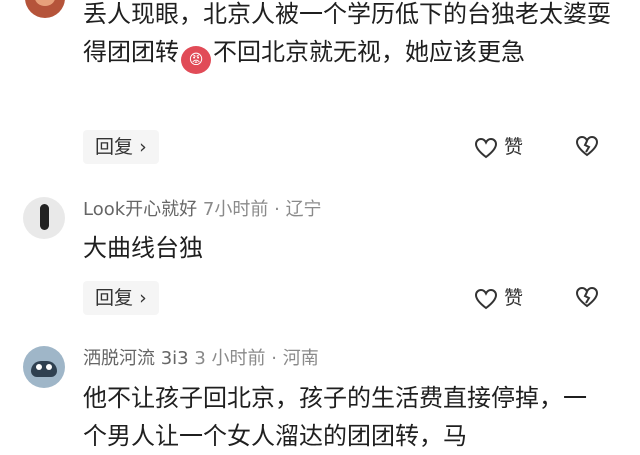 The width and height of the screenshot is (640, 455). What do you see at coordinates (136, 358) in the screenshot?
I see `username: 洒脱河流 3i3` at bounding box center [136, 358].